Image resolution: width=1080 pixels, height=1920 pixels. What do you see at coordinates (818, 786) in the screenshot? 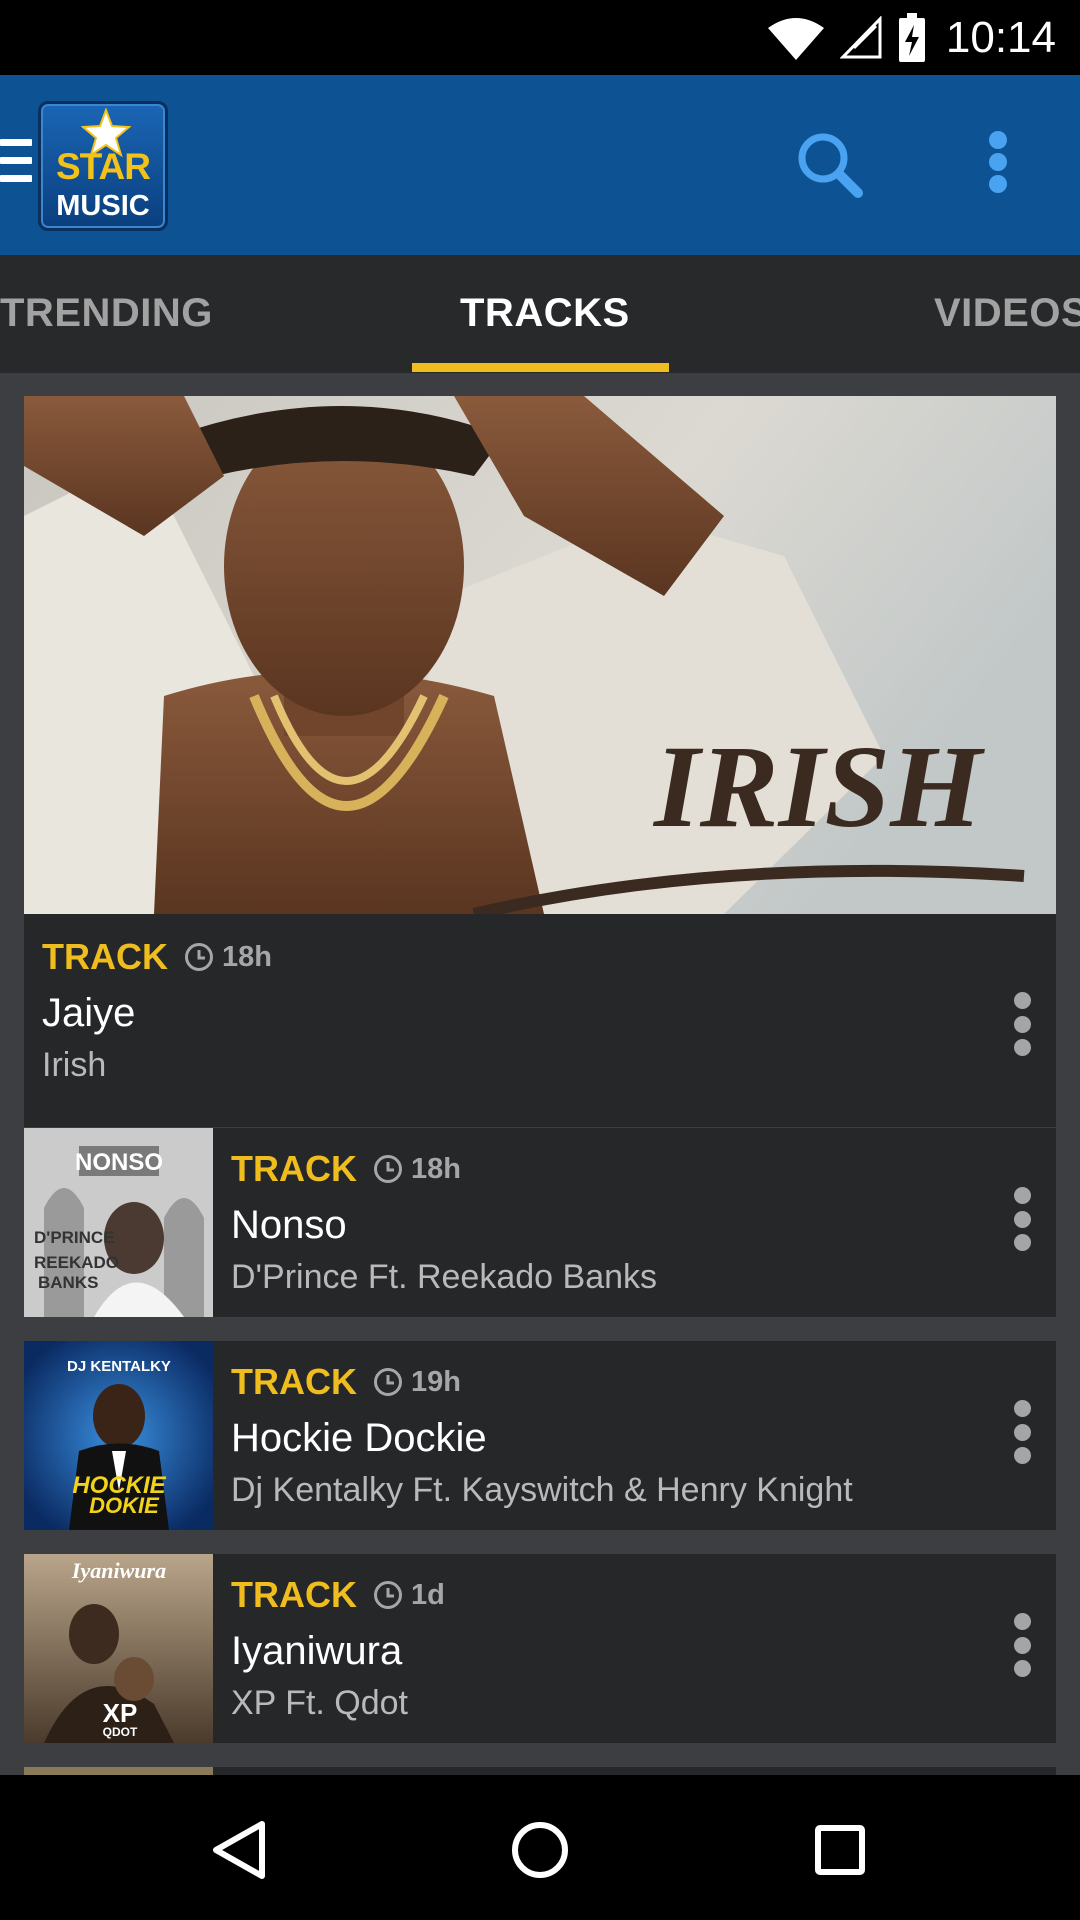
I see `hero-art-text: IRISH` at bounding box center [818, 786].